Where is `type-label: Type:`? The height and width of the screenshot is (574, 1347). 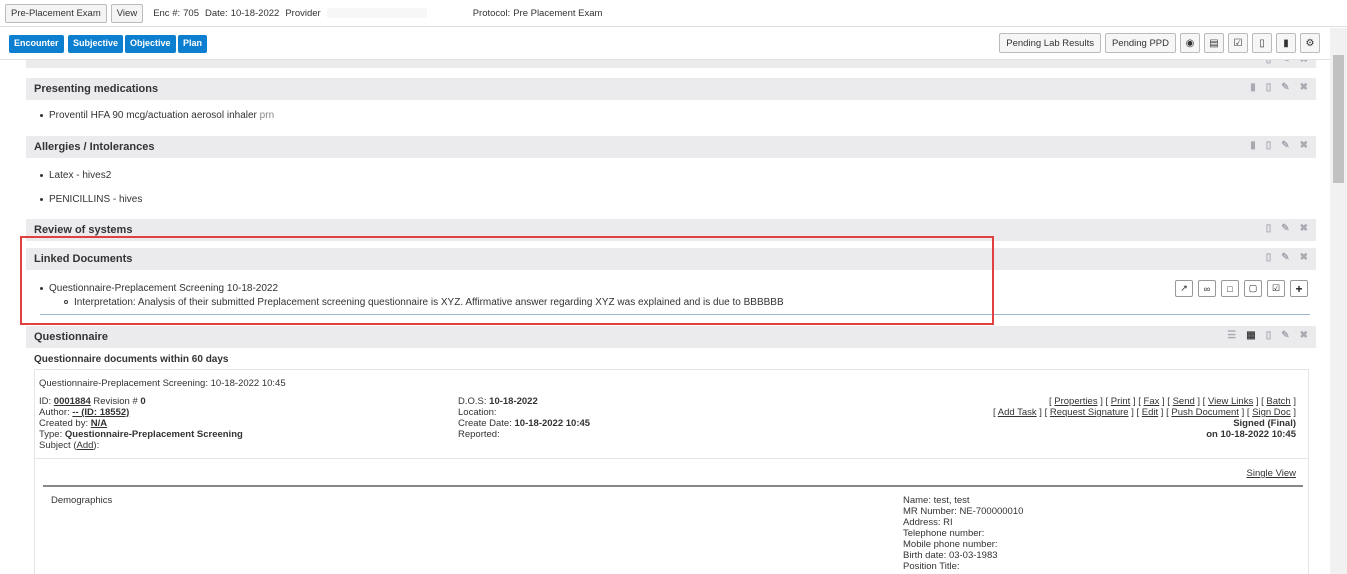 type-label: Type: is located at coordinates (51, 434).